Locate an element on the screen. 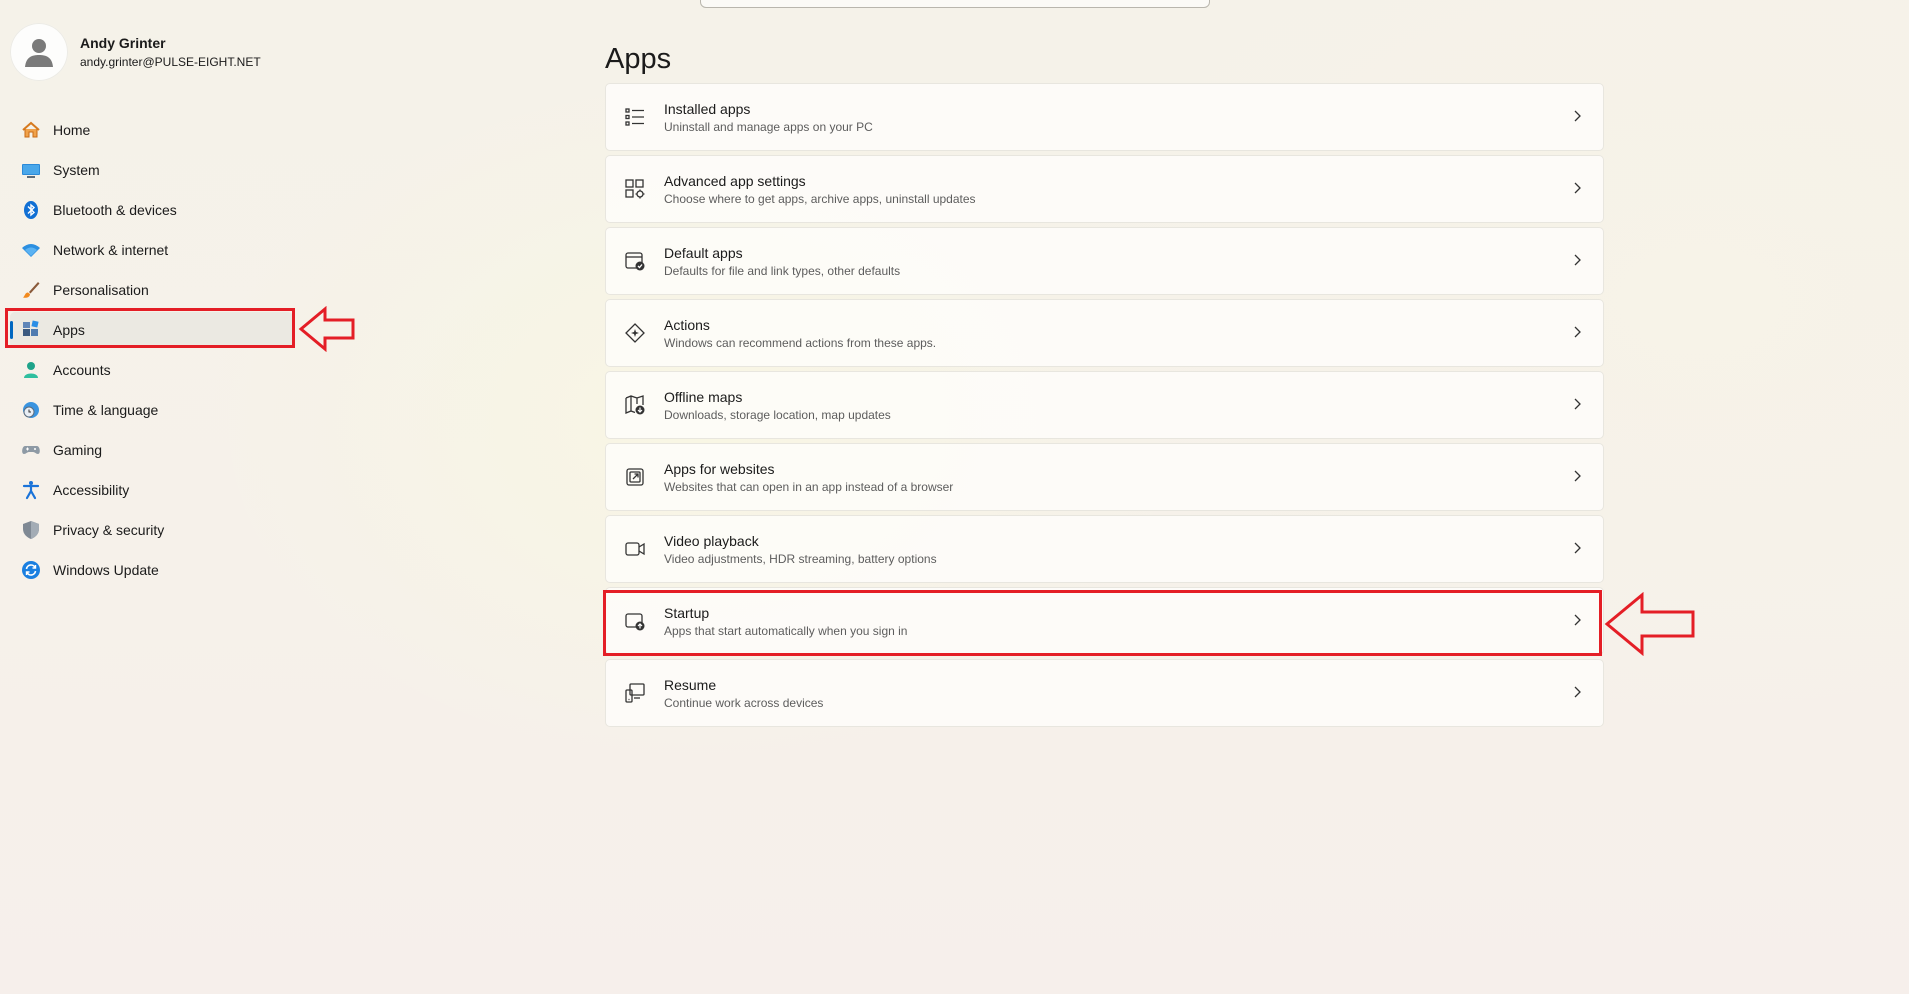 The image size is (1909, 994). card-title: Startup is located at coordinates (687, 612).